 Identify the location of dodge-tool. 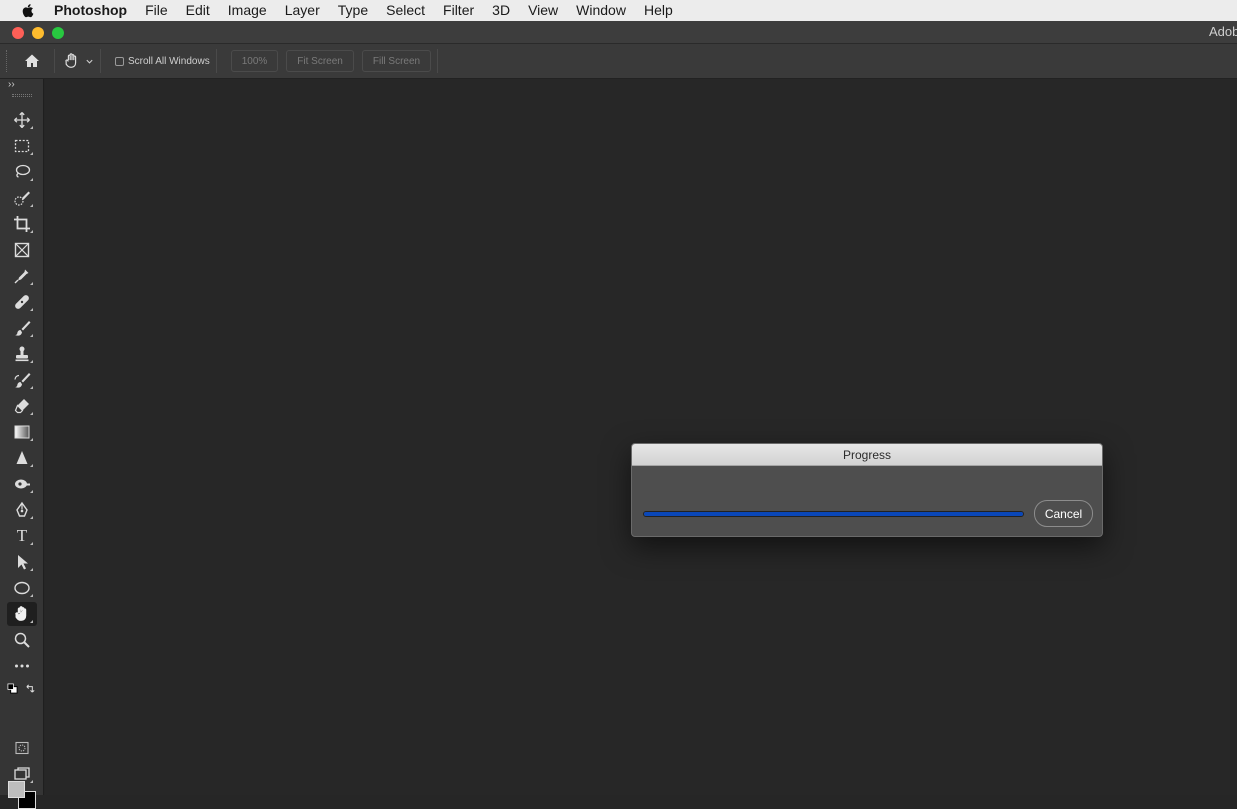
(22, 484).